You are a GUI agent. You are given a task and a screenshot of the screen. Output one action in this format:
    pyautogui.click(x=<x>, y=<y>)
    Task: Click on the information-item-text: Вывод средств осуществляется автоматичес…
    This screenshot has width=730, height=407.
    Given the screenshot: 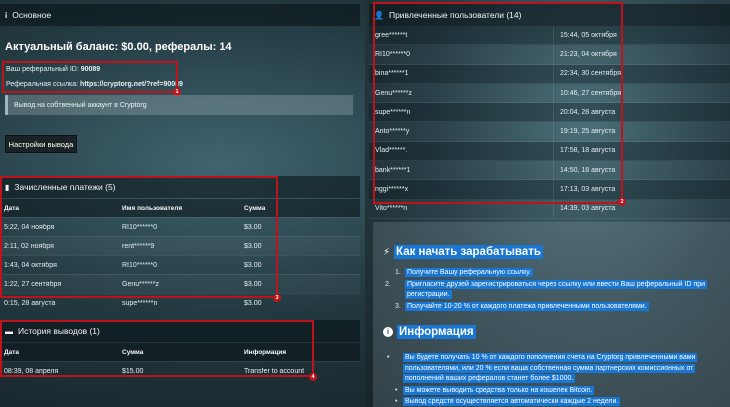 What is the action you would take?
    pyautogui.click(x=512, y=401)
    